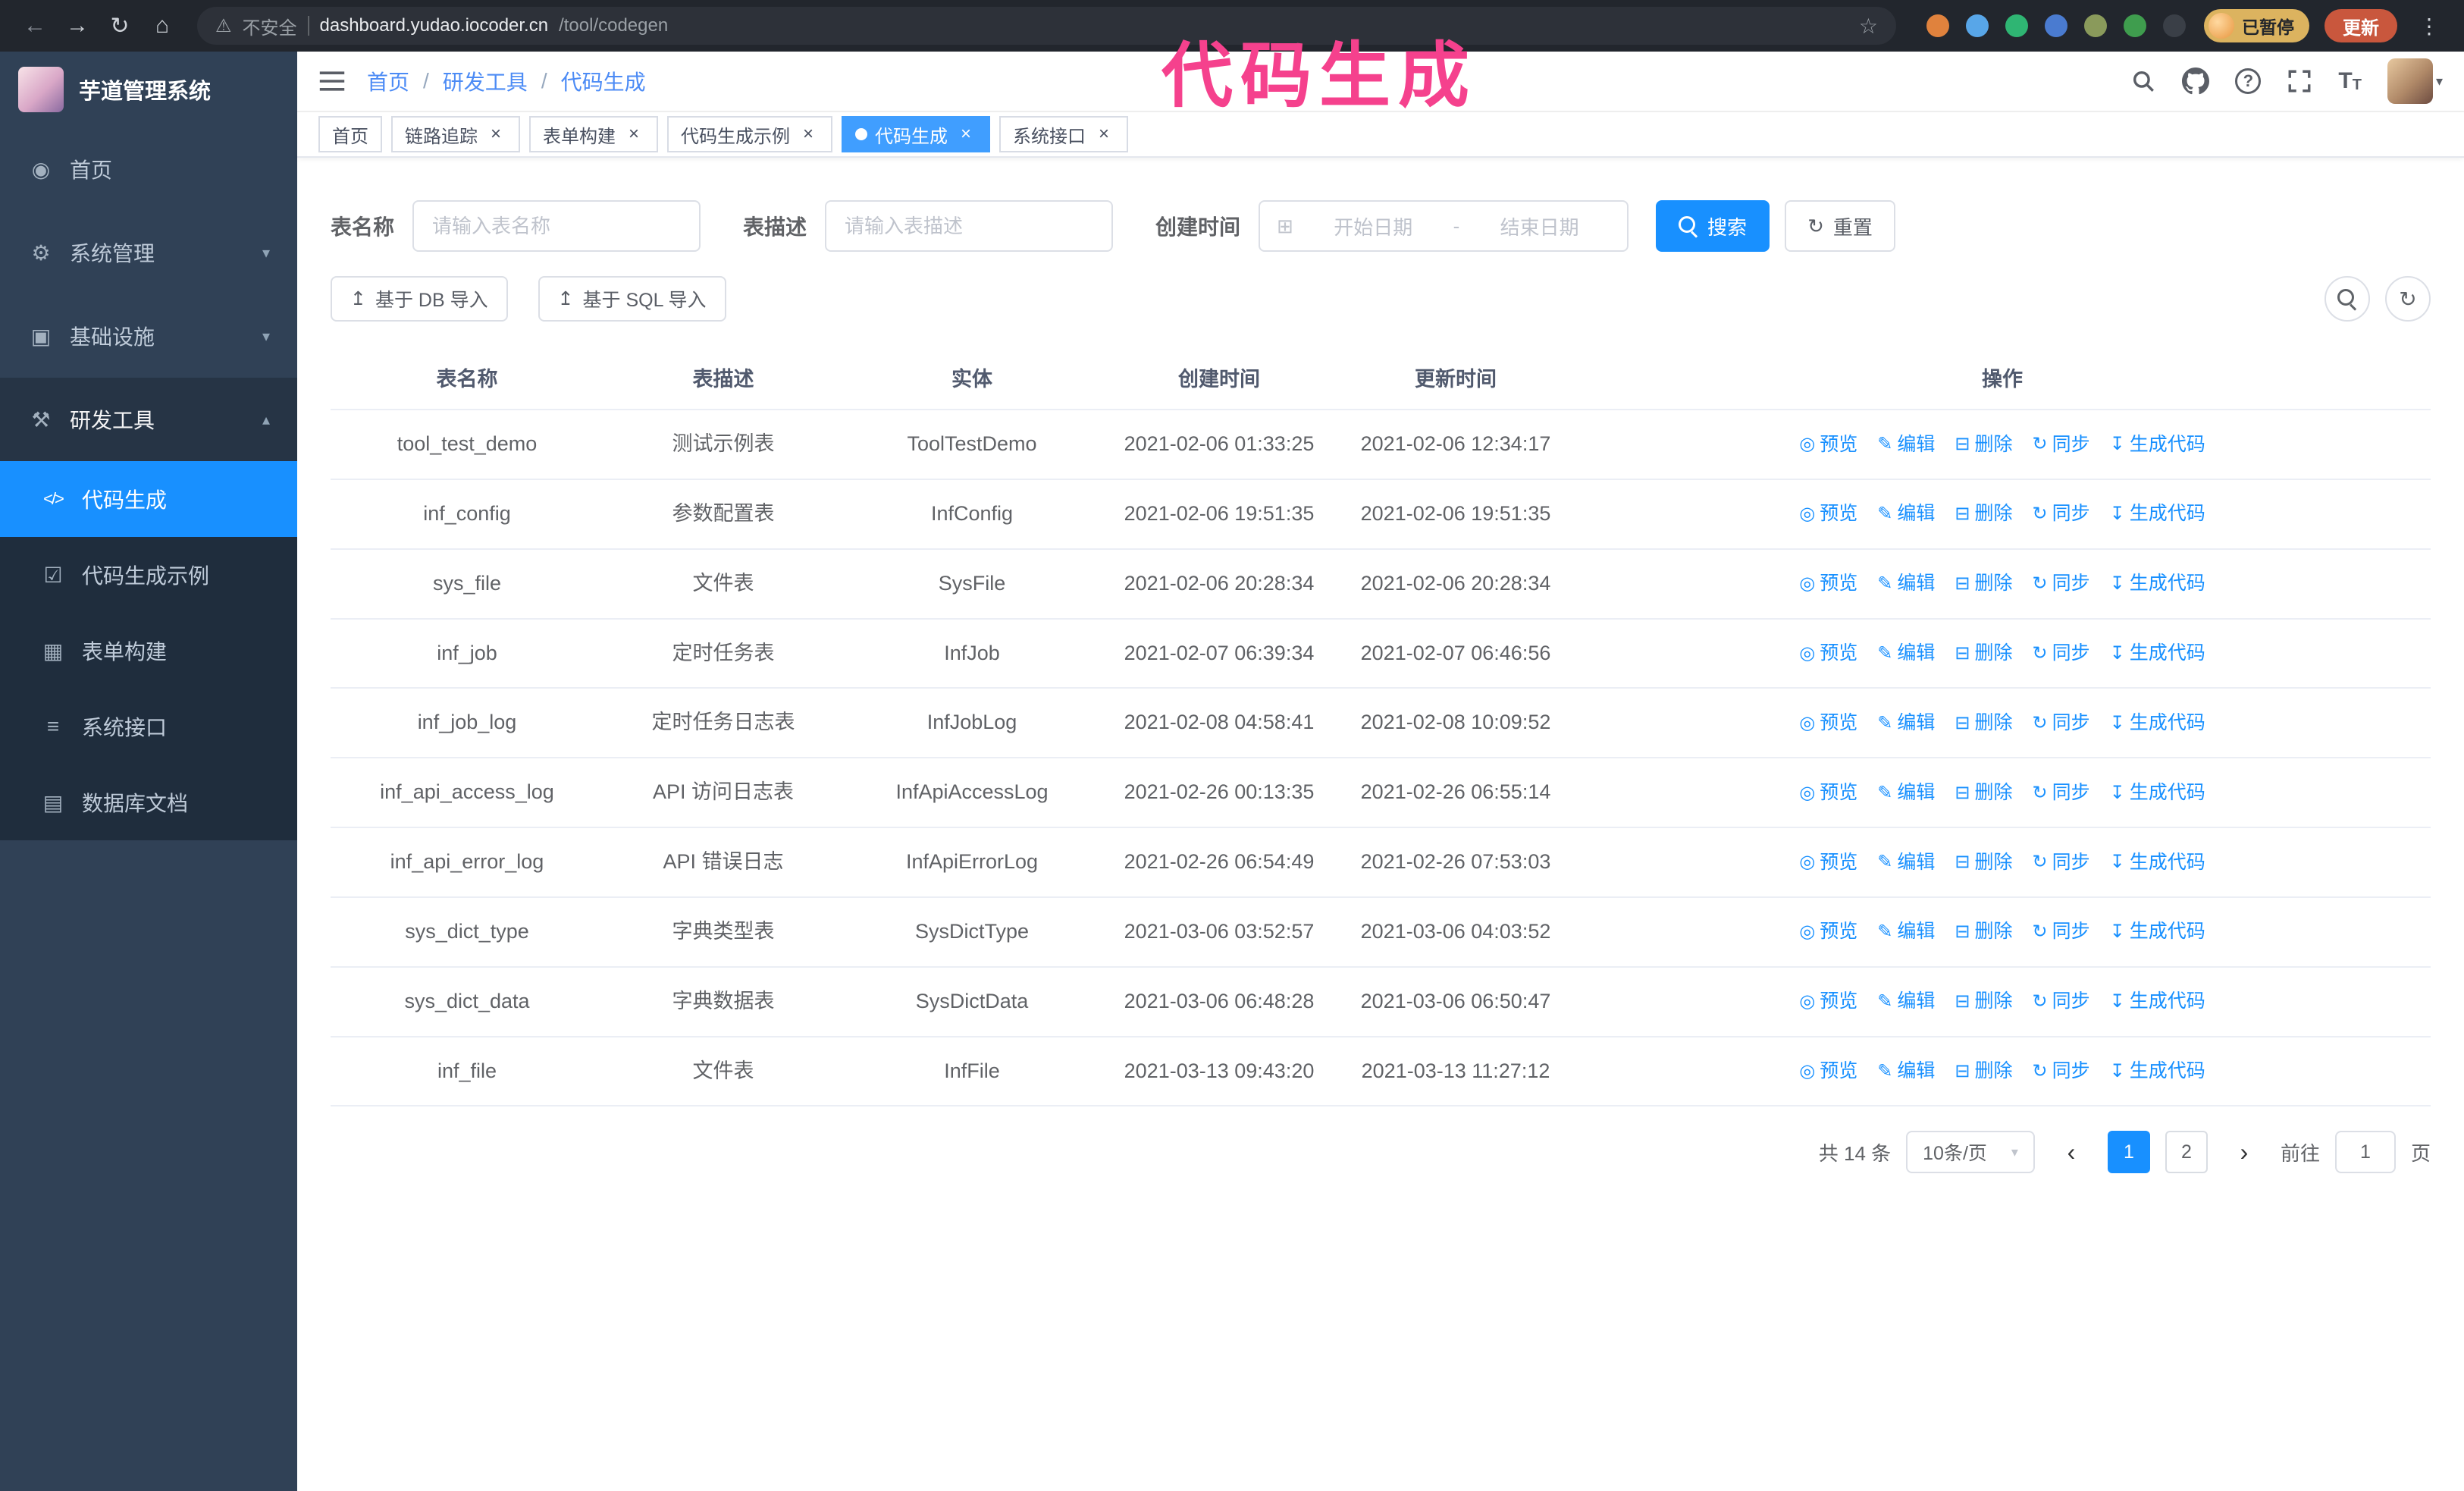 The image size is (2464, 1491). What do you see at coordinates (77, 26) in the screenshot?
I see `forward-button: →` at bounding box center [77, 26].